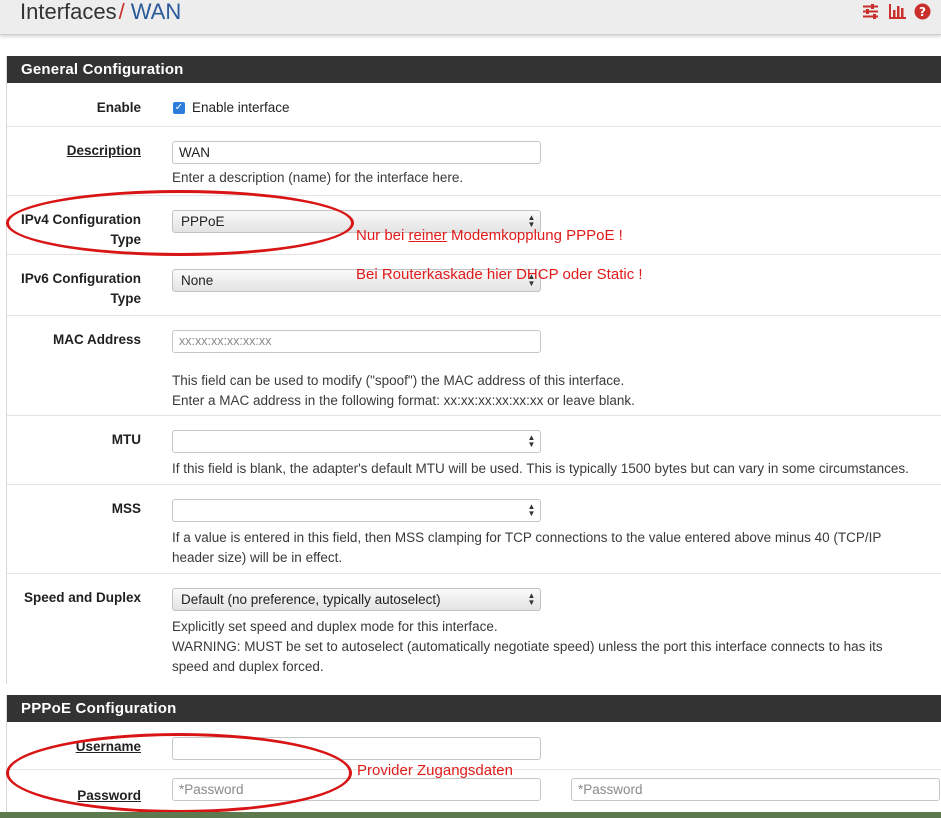 The width and height of the screenshot is (941, 818). I want to click on annotation-text: Modemkopplung PPPoE !, so click(534, 235).